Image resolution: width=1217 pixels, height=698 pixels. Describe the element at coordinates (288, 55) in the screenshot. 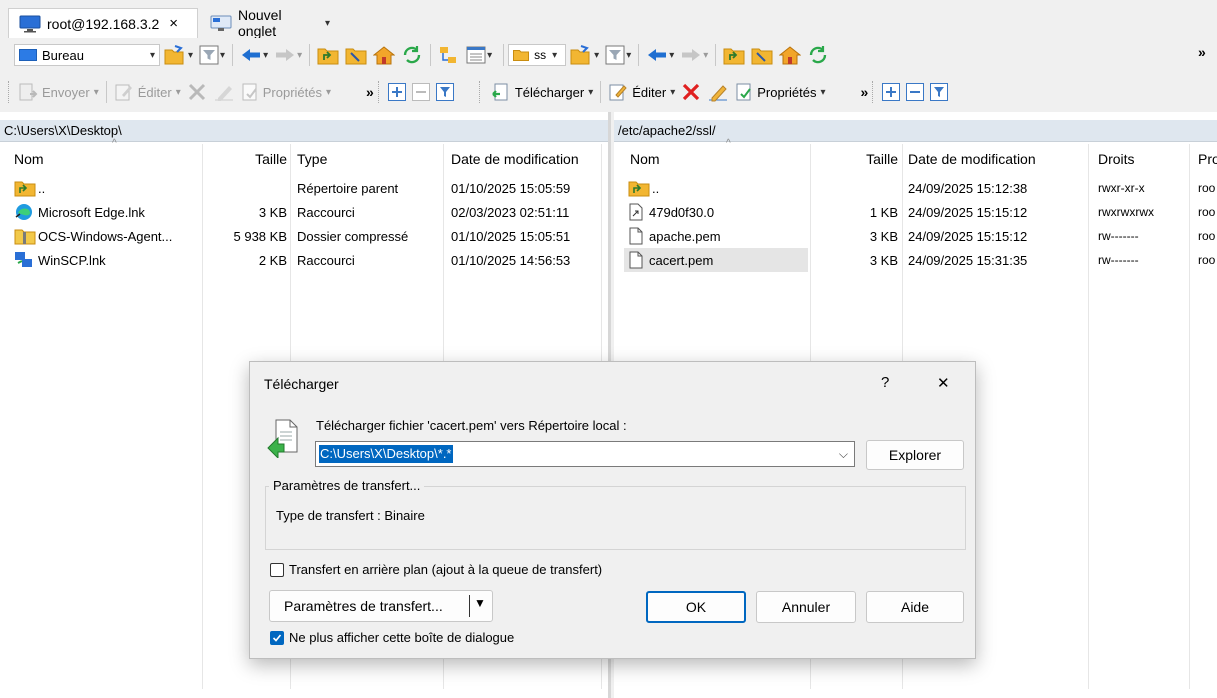

I see `forward-button: ▾` at that location.